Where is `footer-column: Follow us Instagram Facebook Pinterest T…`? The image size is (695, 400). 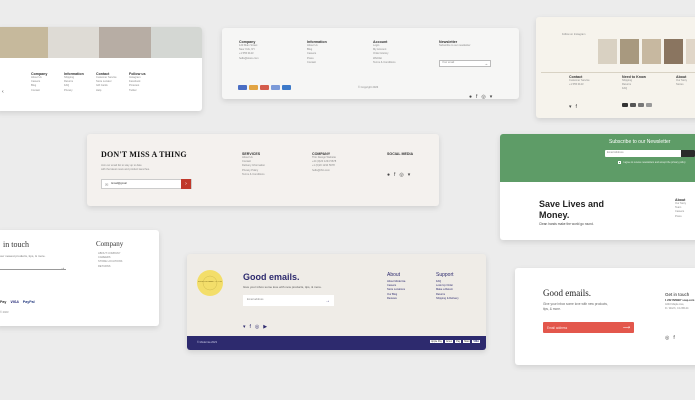
footer-column: Follow us Instagram Facebook Pinterest T… is located at coordinates (137, 82).